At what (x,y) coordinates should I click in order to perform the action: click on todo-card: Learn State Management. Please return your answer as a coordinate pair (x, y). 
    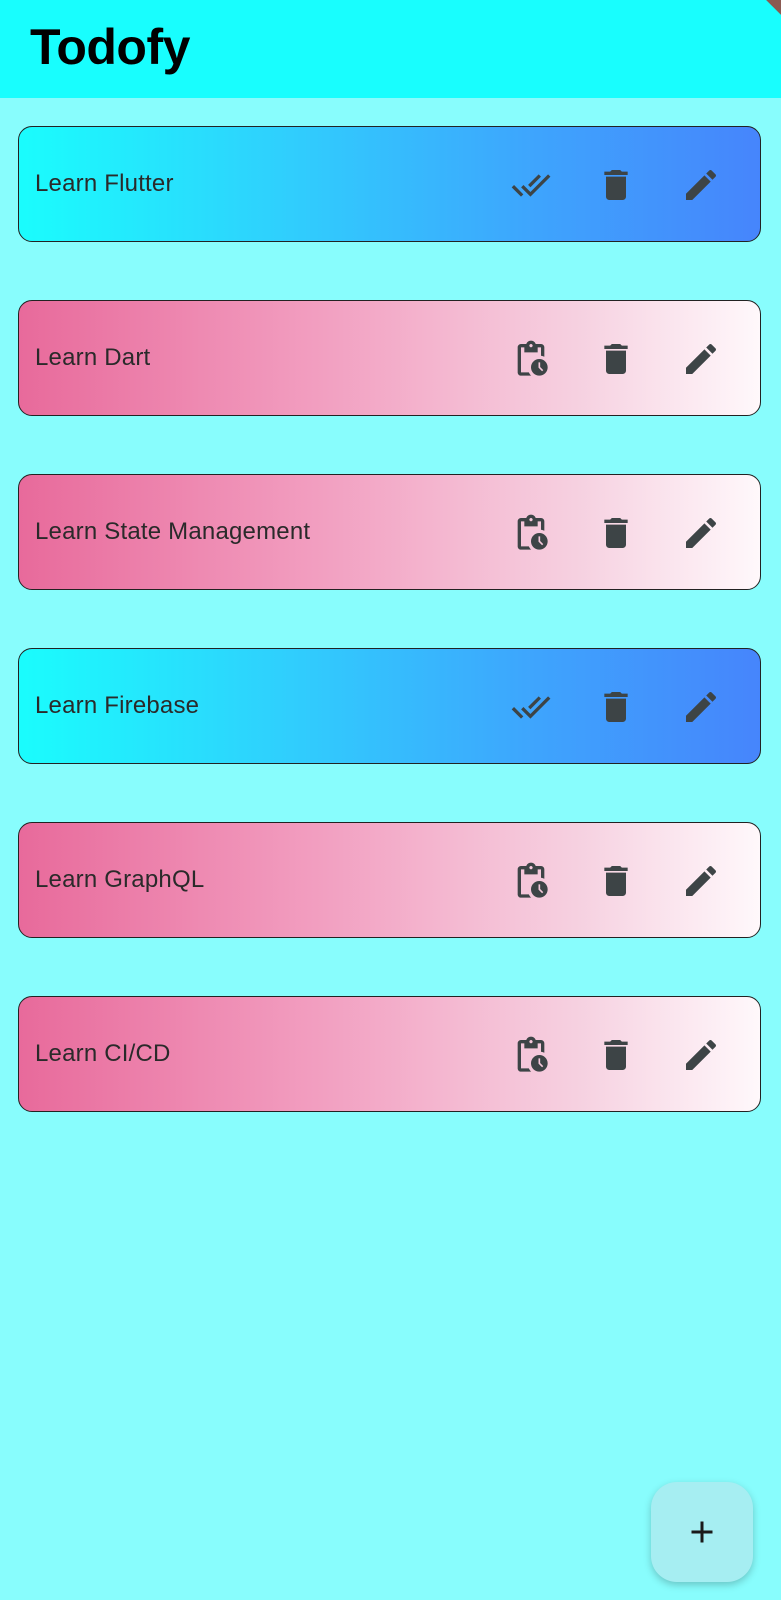
    Looking at the image, I should click on (389, 532).